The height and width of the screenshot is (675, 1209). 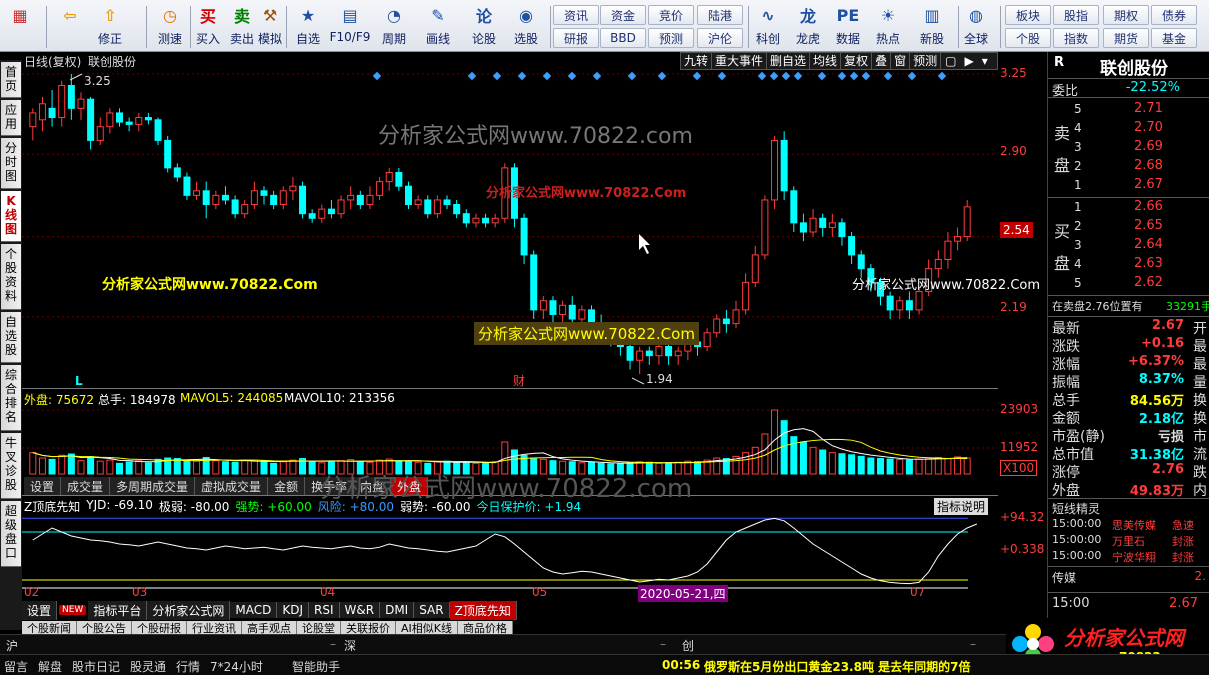 What do you see at coordinates (11, 216) in the screenshot?
I see `side-tab-3: K线图` at bounding box center [11, 216].